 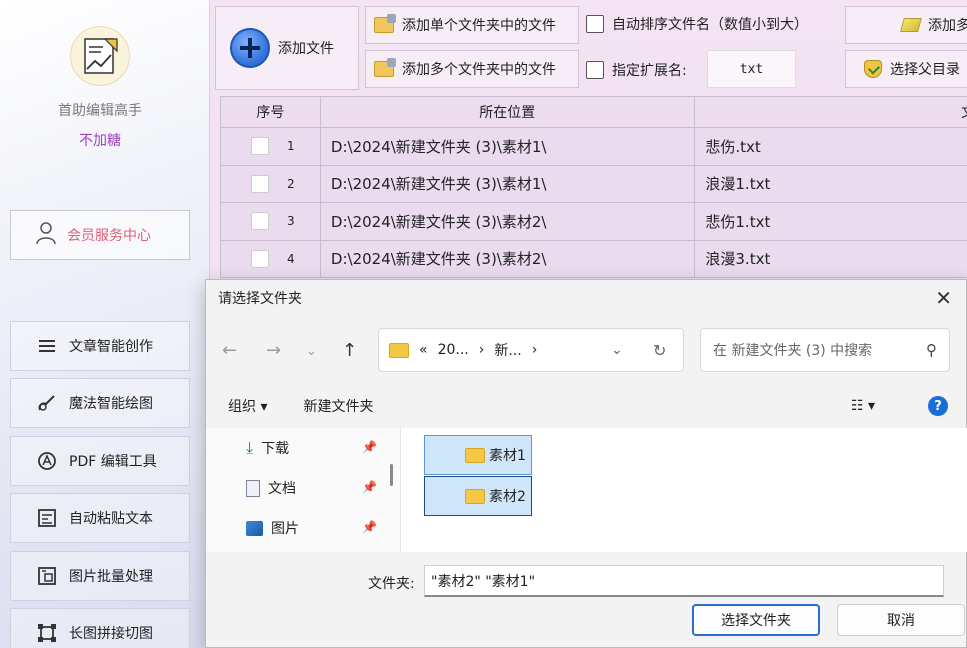 What do you see at coordinates (863, 406) in the screenshot?
I see `view-options-icon: ☷ ▾` at bounding box center [863, 406].